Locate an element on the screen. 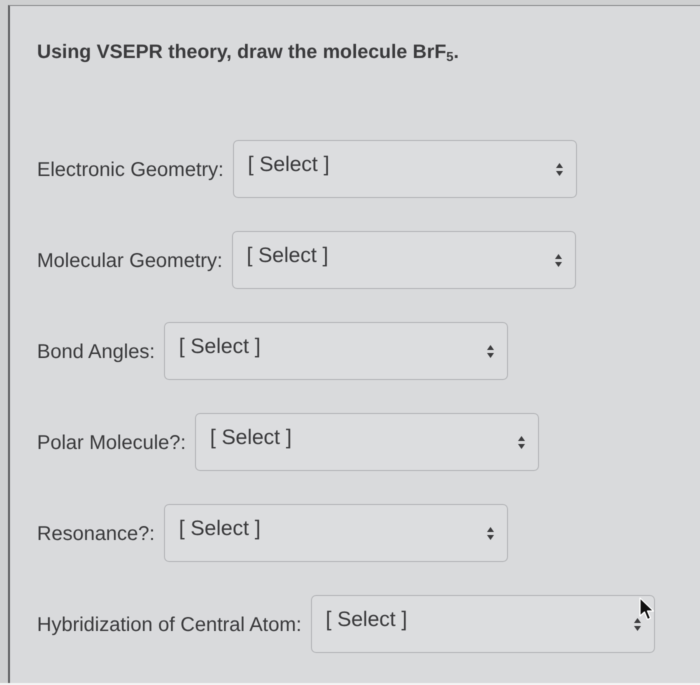 The height and width of the screenshot is (685, 700). field-label: Hybridization of Central Atom: is located at coordinates (169, 625).